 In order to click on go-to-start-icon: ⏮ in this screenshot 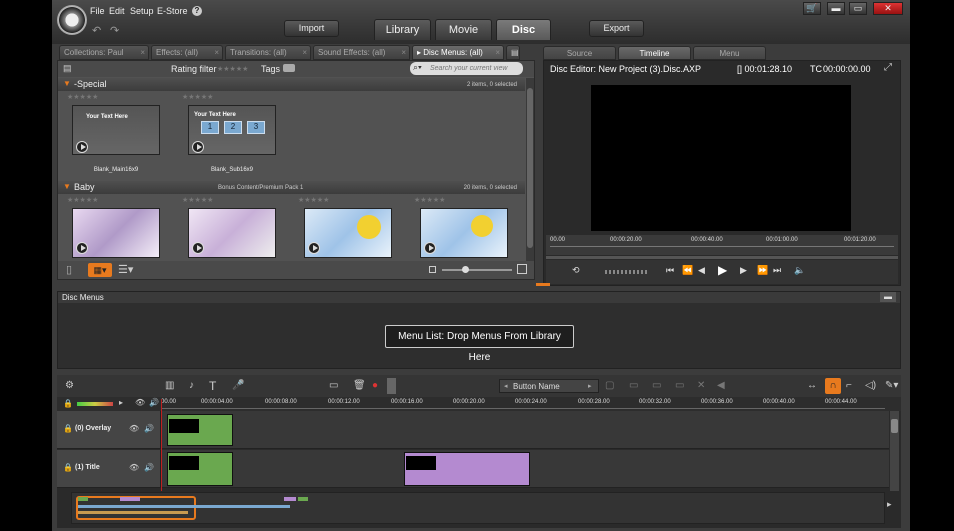, I will do `click(670, 270)`.